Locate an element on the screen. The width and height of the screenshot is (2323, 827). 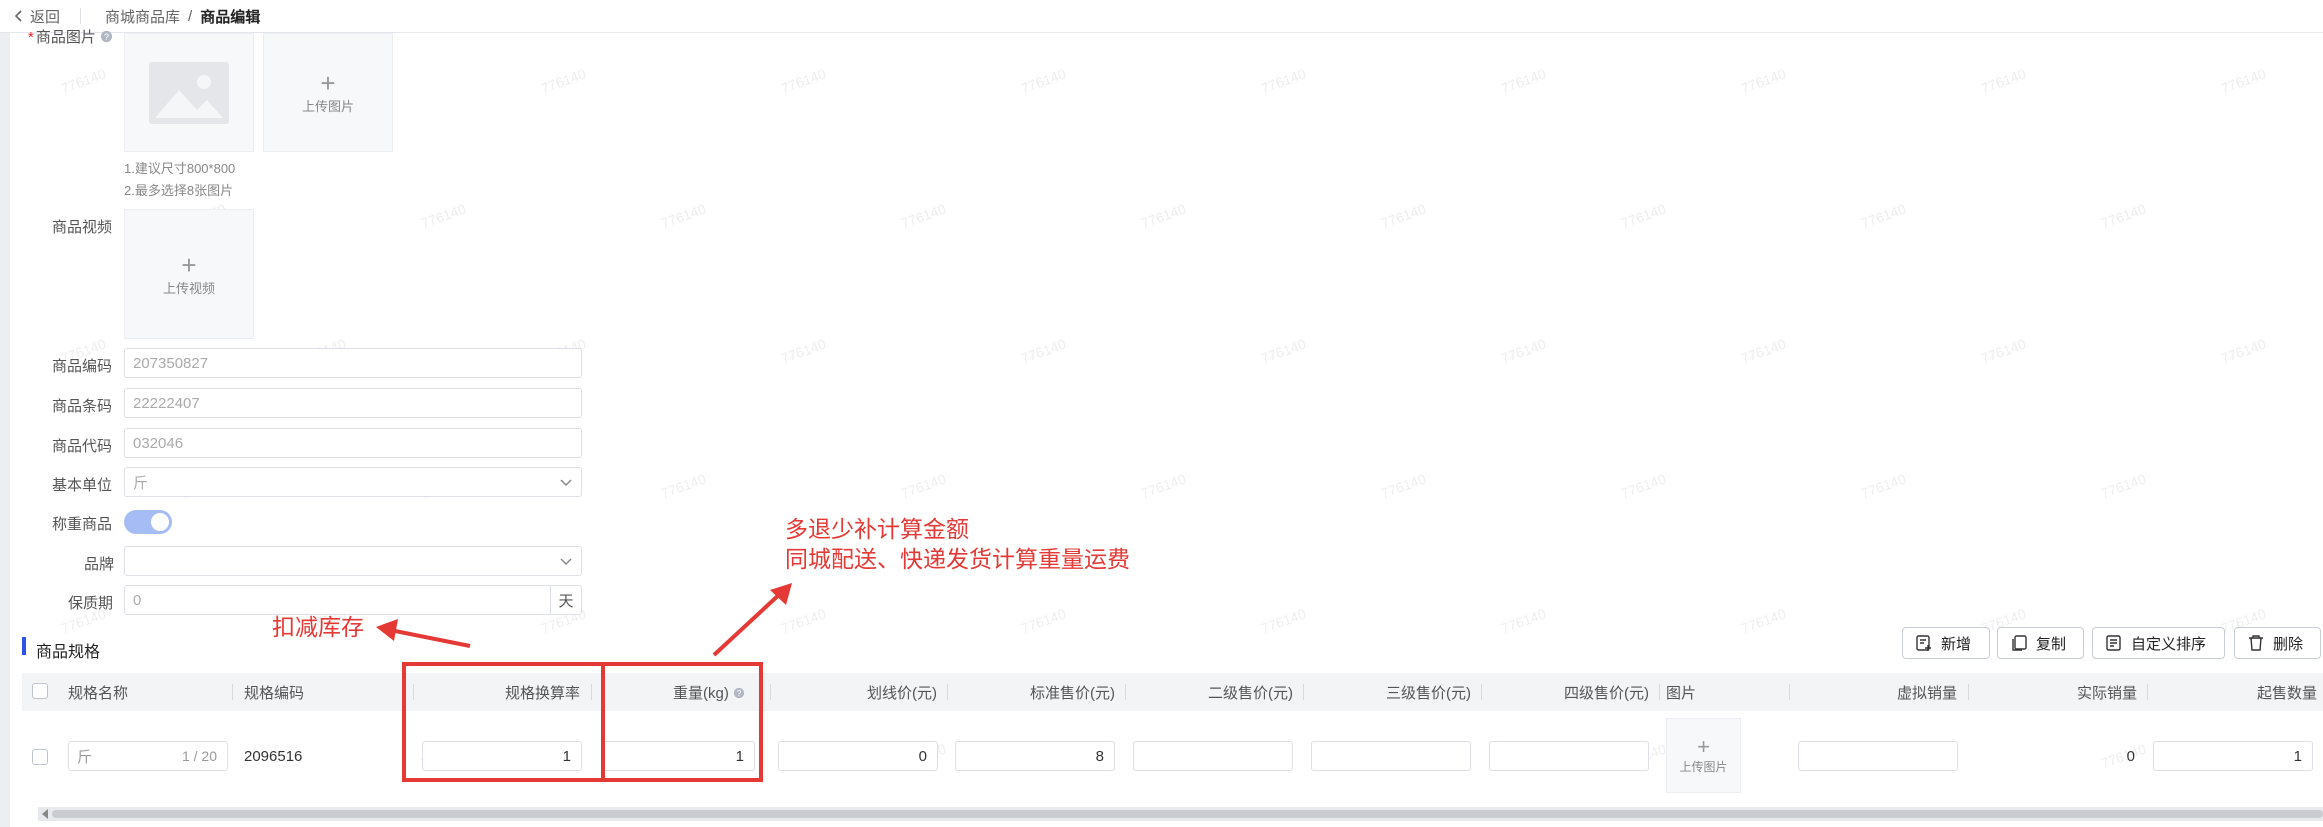
arrow-line-weight is located at coordinates (748, 623).